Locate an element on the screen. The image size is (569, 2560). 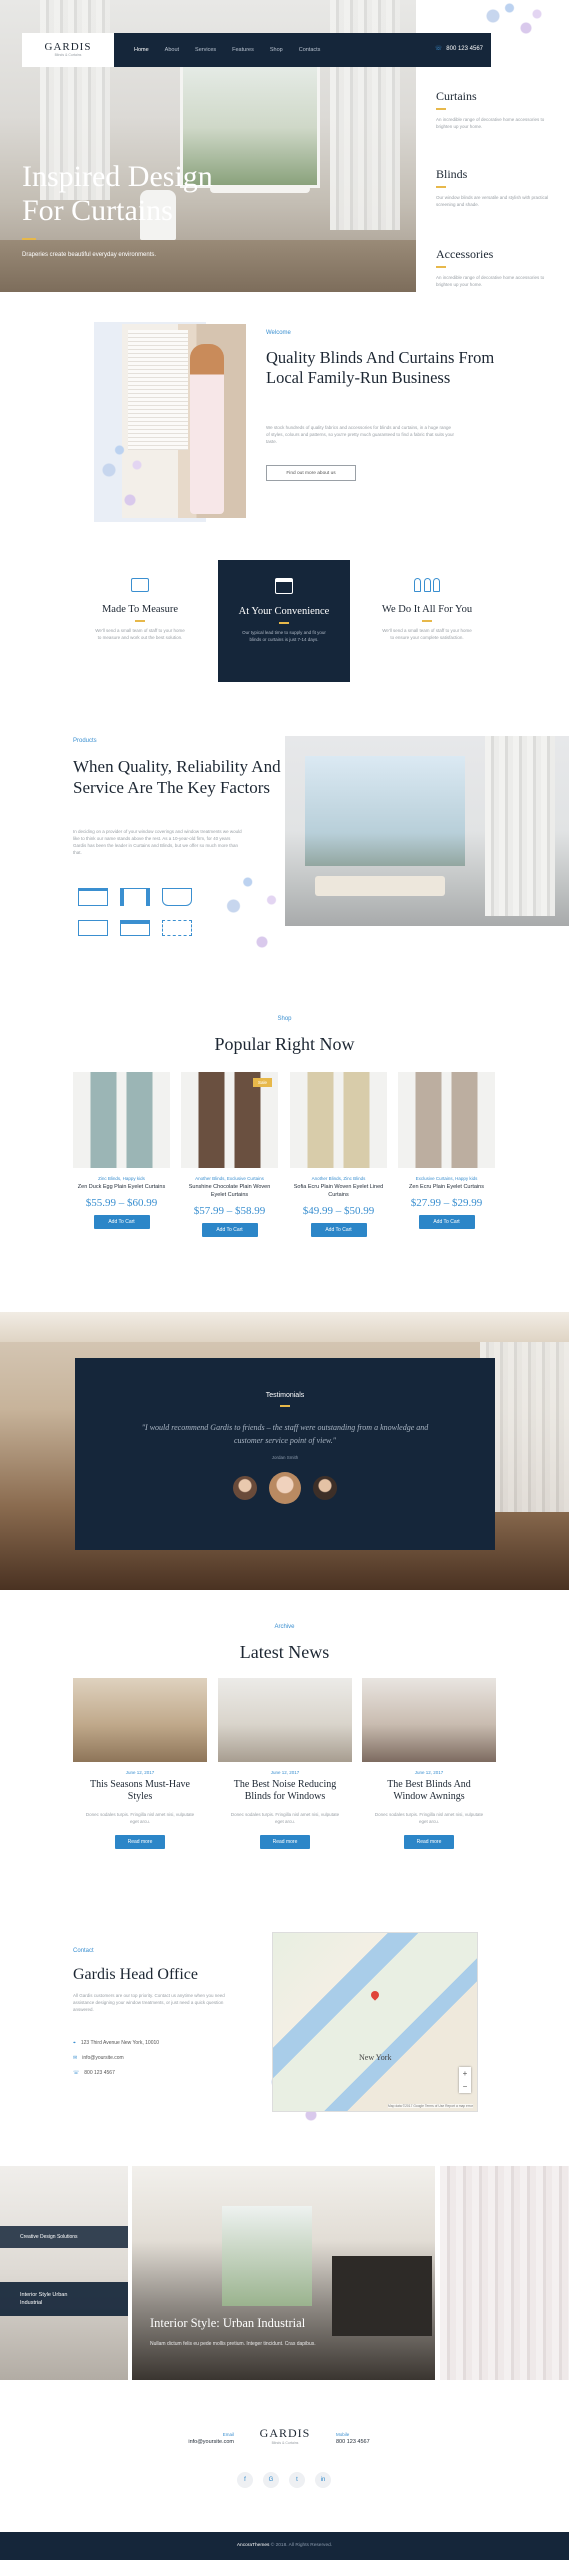
nav-features: Features is located at coordinates (243, 50).